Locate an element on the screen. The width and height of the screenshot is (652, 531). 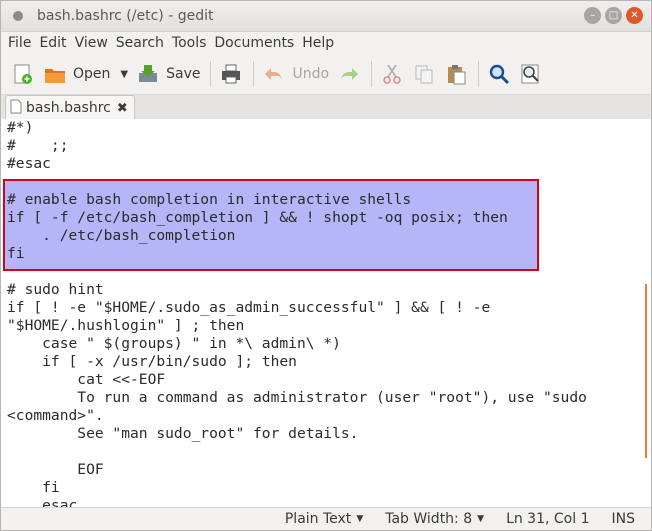
print-button is located at coordinates (231, 74).